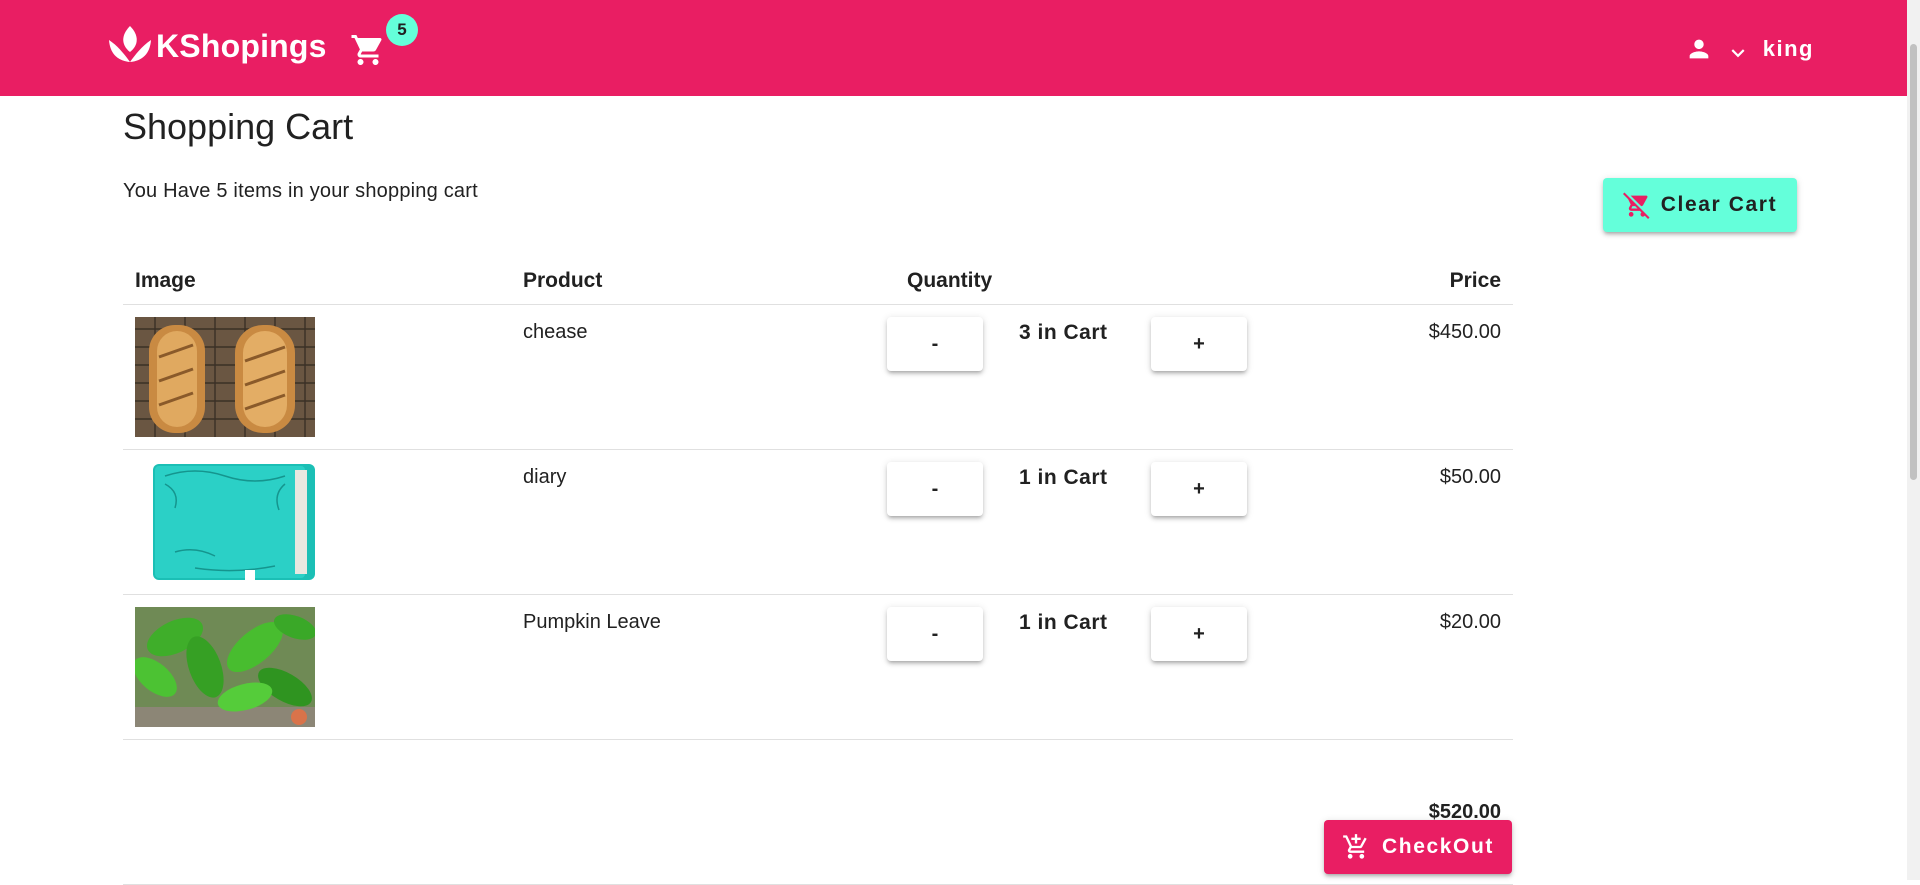 The width and height of the screenshot is (1920, 885). I want to click on lotus-logo-icon, so click(130, 46).